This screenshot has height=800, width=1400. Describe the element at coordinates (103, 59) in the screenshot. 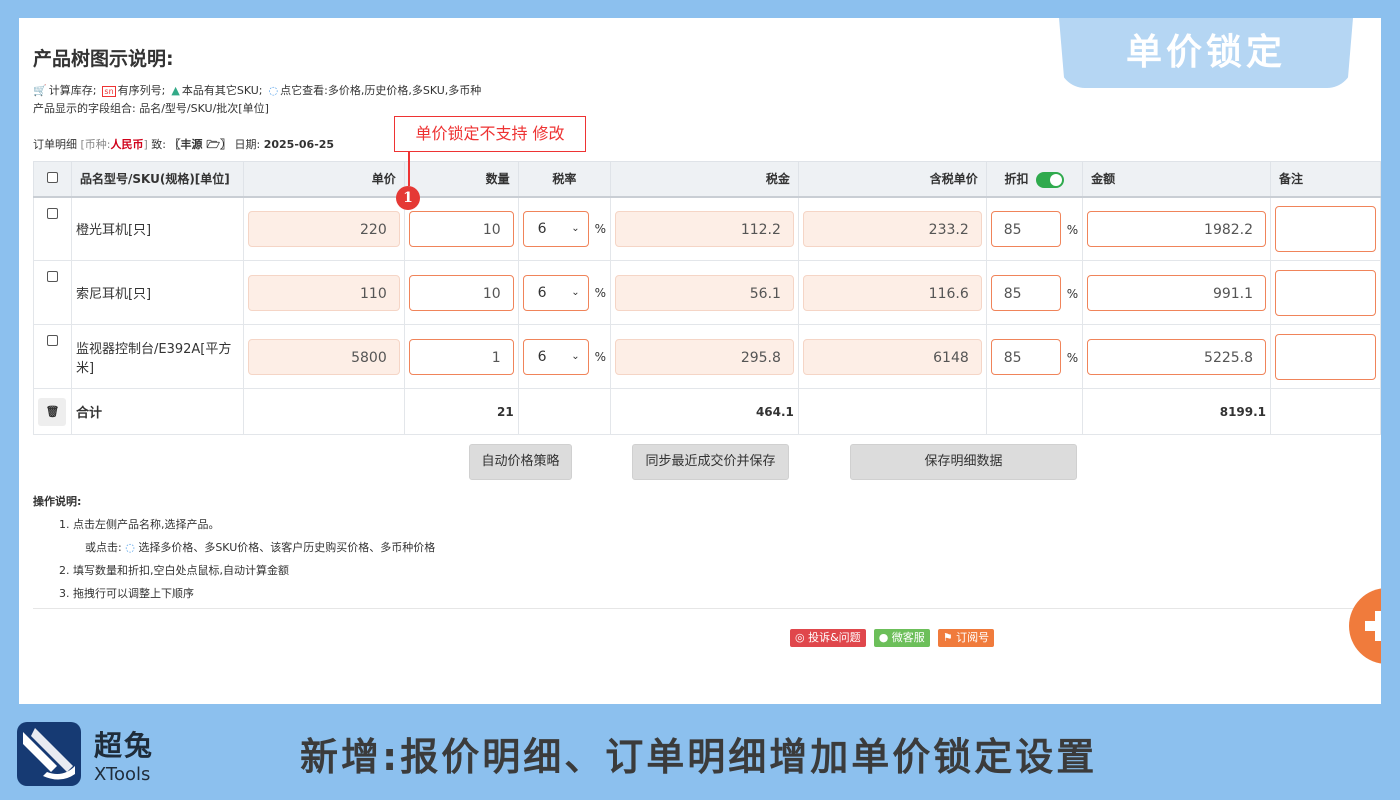

I see `page-title: 产品树图示说明:` at that location.